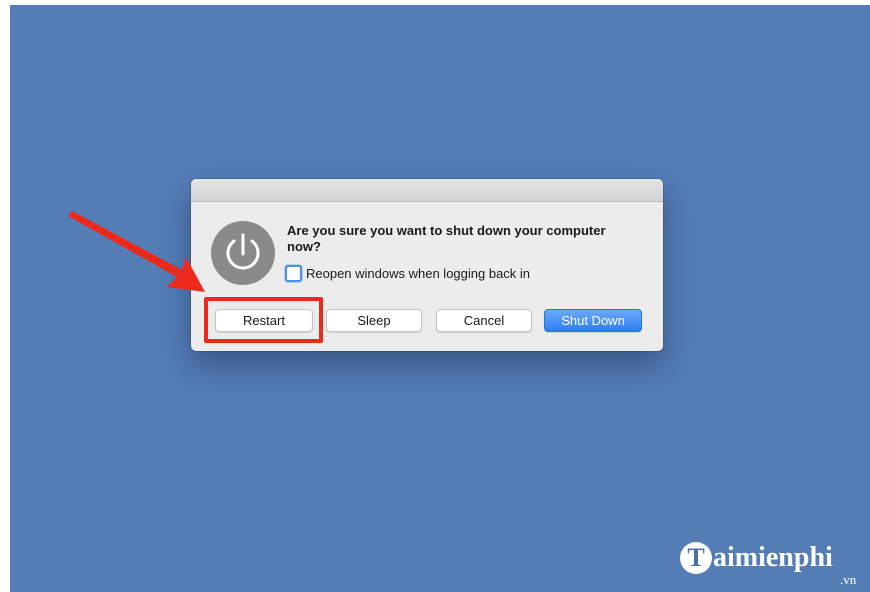 The image size is (870, 592). Describe the element at coordinates (848, 579) in the screenshot. I see `watermark-domain: .vn` at that location.